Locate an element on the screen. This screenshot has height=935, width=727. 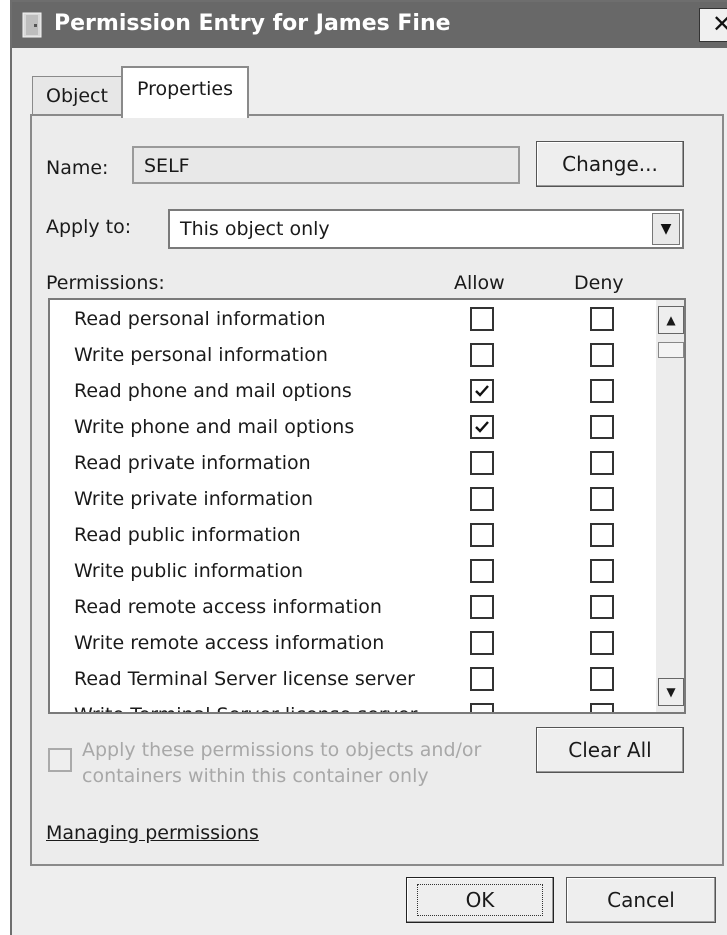
apply-to-select: This object only ▼ is located at coordinates (426, 229).